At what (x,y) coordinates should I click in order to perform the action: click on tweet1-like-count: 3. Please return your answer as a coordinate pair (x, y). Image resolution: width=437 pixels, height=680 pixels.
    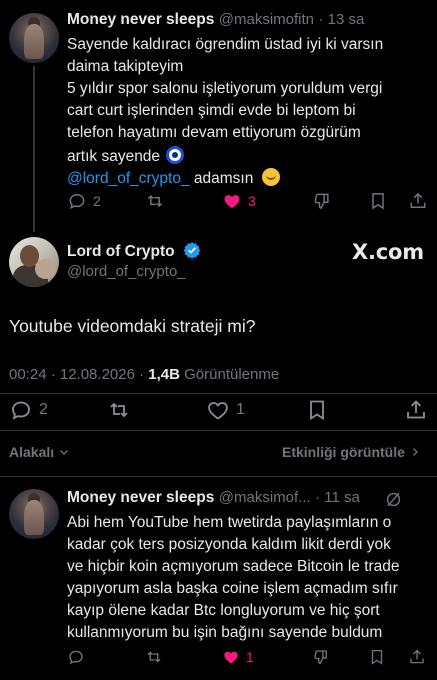
    Looking at the image, I should click on (252, 201).